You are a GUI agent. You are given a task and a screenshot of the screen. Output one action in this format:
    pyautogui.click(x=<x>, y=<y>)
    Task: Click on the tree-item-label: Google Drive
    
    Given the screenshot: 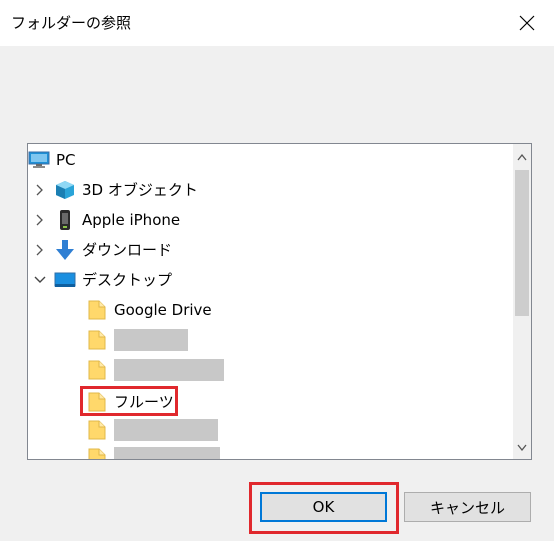 What is the action you would take?
    pyautogui.click(x=163, y=310)
    